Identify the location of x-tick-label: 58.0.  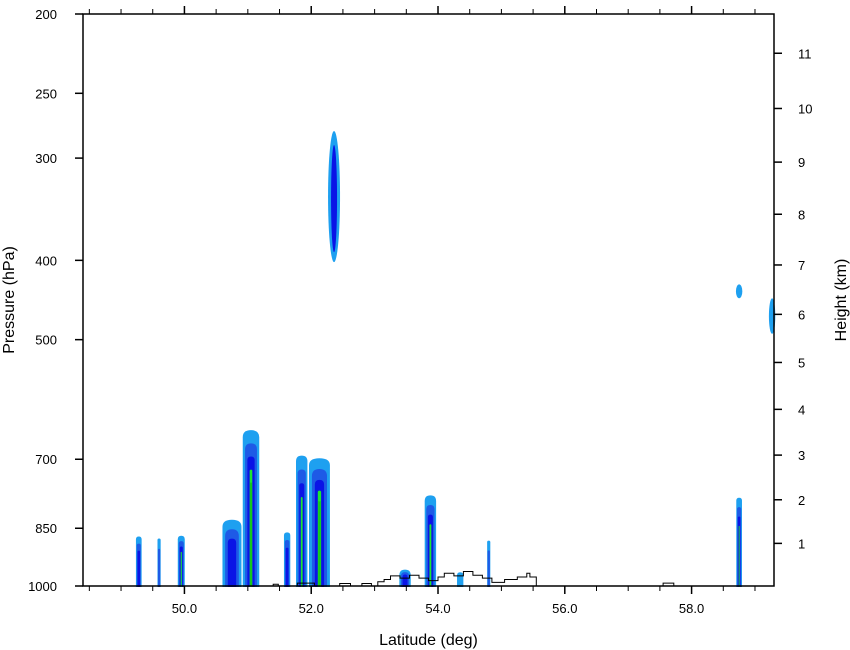
(691, 608).